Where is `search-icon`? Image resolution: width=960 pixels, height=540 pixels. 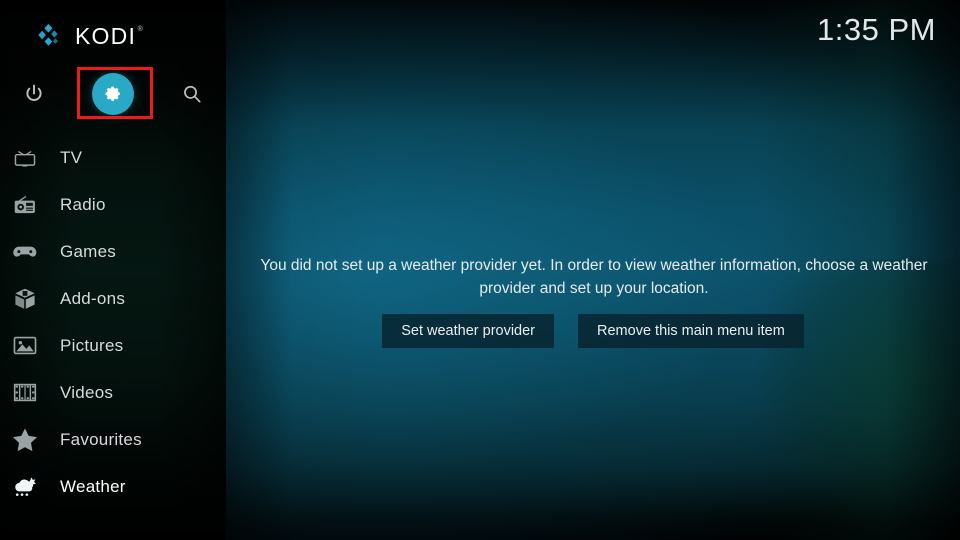
search-icon is located at coordinates (192, 94).